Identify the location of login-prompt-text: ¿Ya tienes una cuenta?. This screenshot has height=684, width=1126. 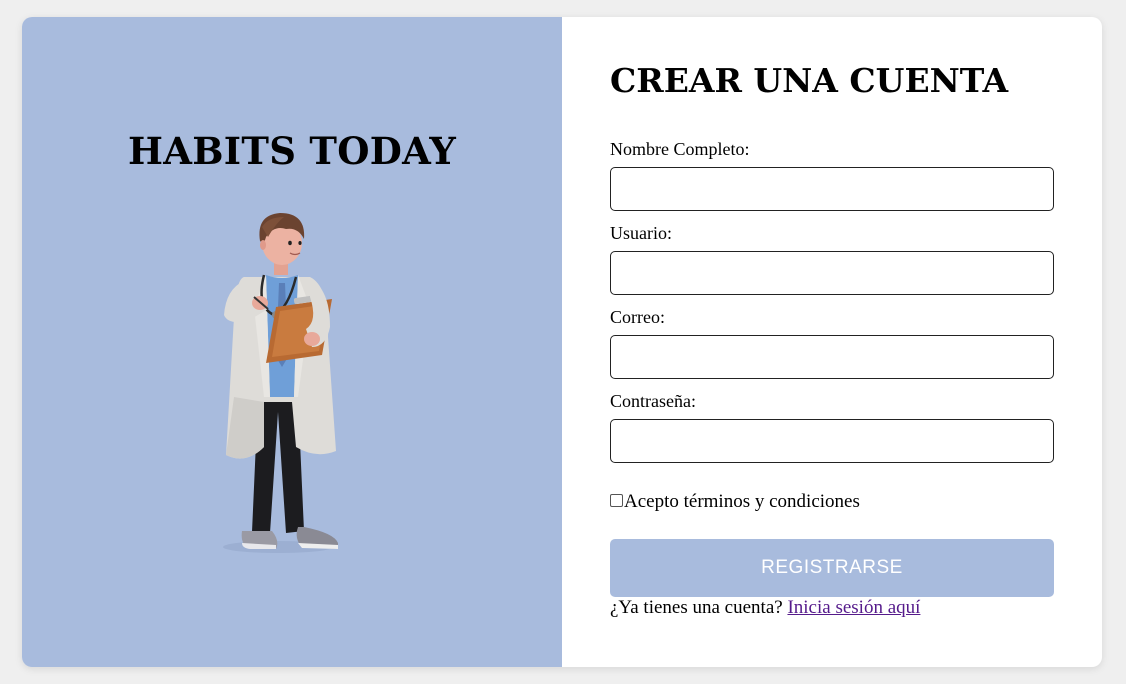
(696, 607).